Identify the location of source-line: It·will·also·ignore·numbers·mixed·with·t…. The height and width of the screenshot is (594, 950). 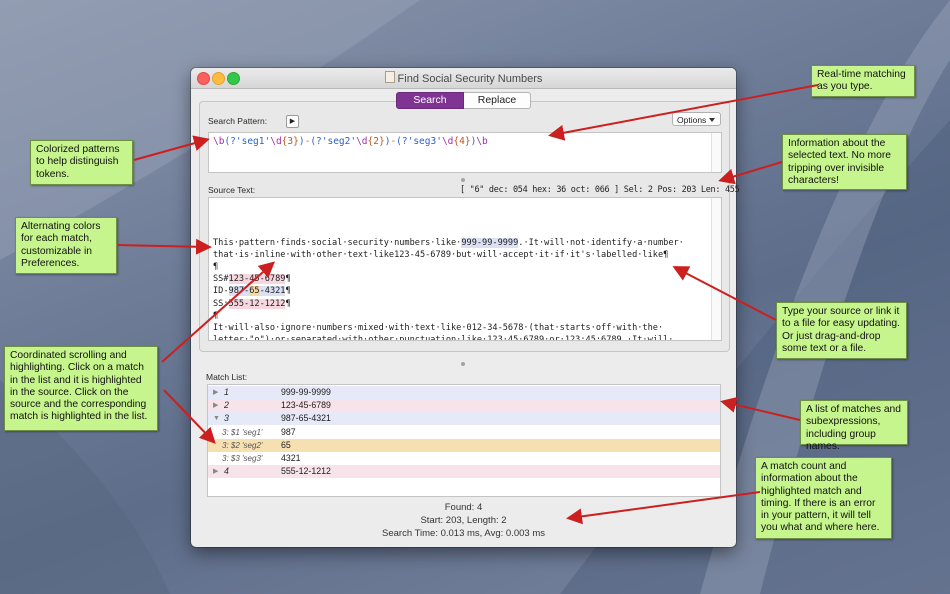
(465, 328).